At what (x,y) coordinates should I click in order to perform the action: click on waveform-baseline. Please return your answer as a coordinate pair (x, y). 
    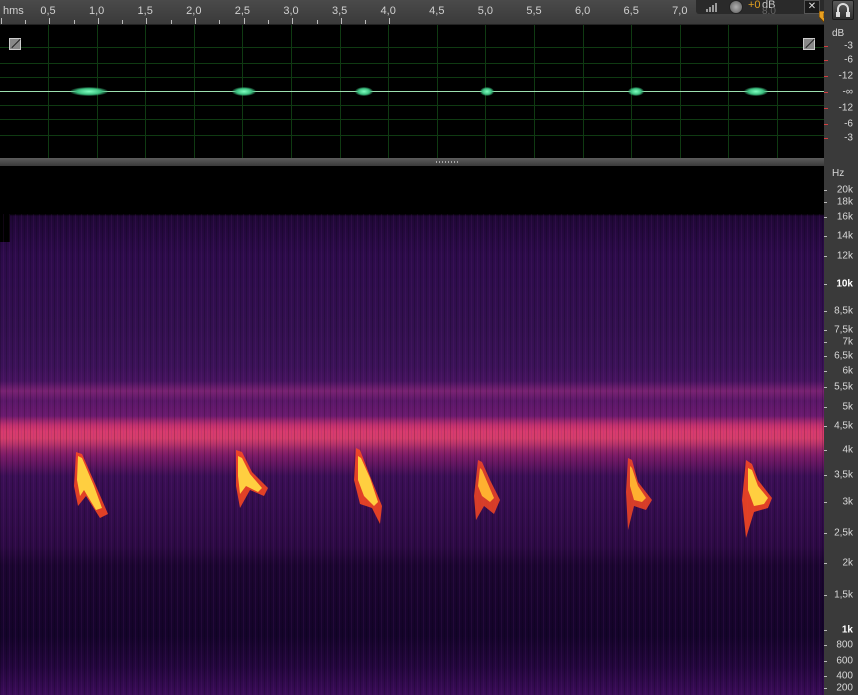
    Looking at the image, I should click on (412, 91).